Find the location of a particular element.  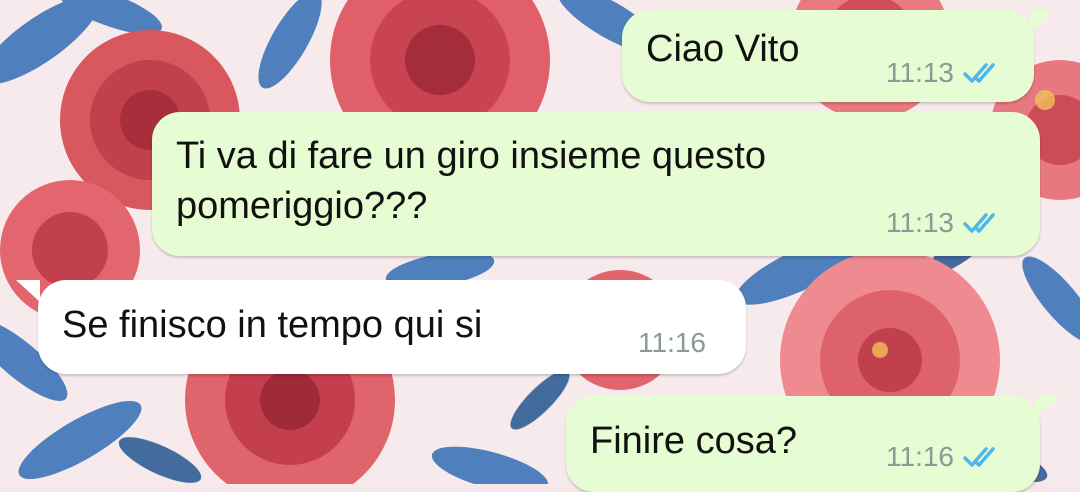

message-text: Ciao Vito is located at coordinates (723, 49).